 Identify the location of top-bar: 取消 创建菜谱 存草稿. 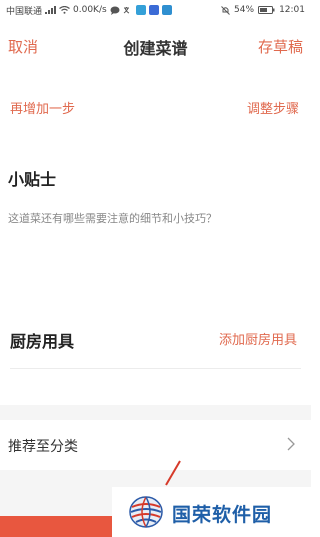
(155, 46).